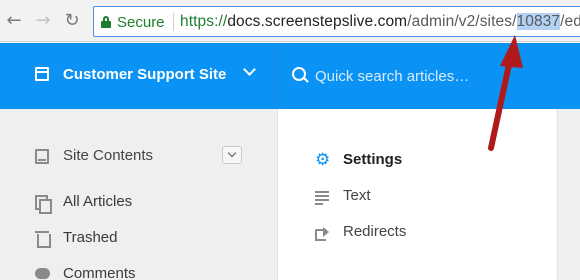  Describe the element at coordinates (72, 21) in the screenshot. I see `reload-icon: ↻` at that location.